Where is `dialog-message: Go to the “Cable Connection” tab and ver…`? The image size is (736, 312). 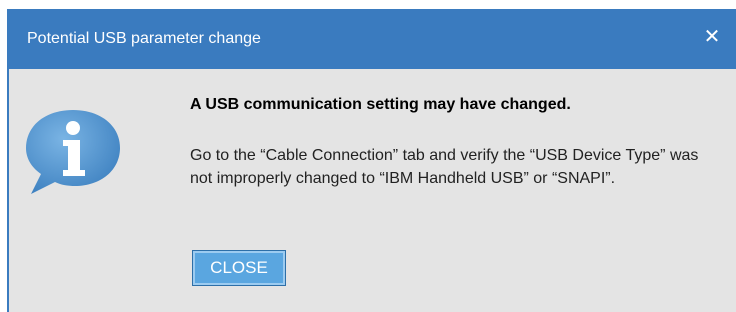 dialog-message: Go to the “Cable Connection” tab and ver… is located at coordinates (444, 167).